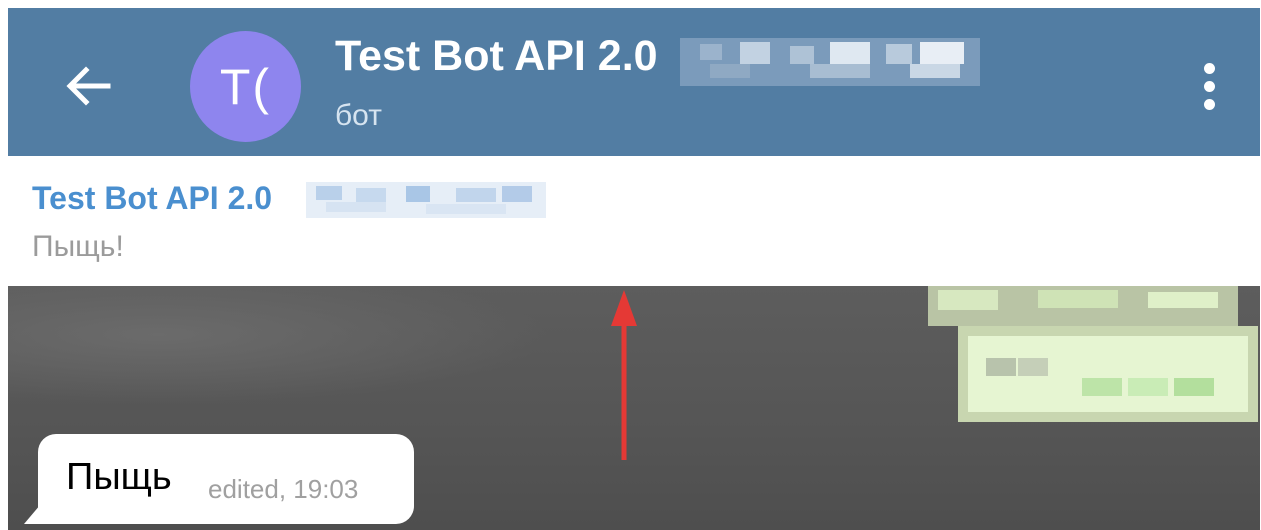 The height and width of the screenshot is (530, 1261). What do you see at coordinates (78, 246) in the screenshot?
I see `pinned-message-text: Пыщь!` at bounding box center [78, 246].